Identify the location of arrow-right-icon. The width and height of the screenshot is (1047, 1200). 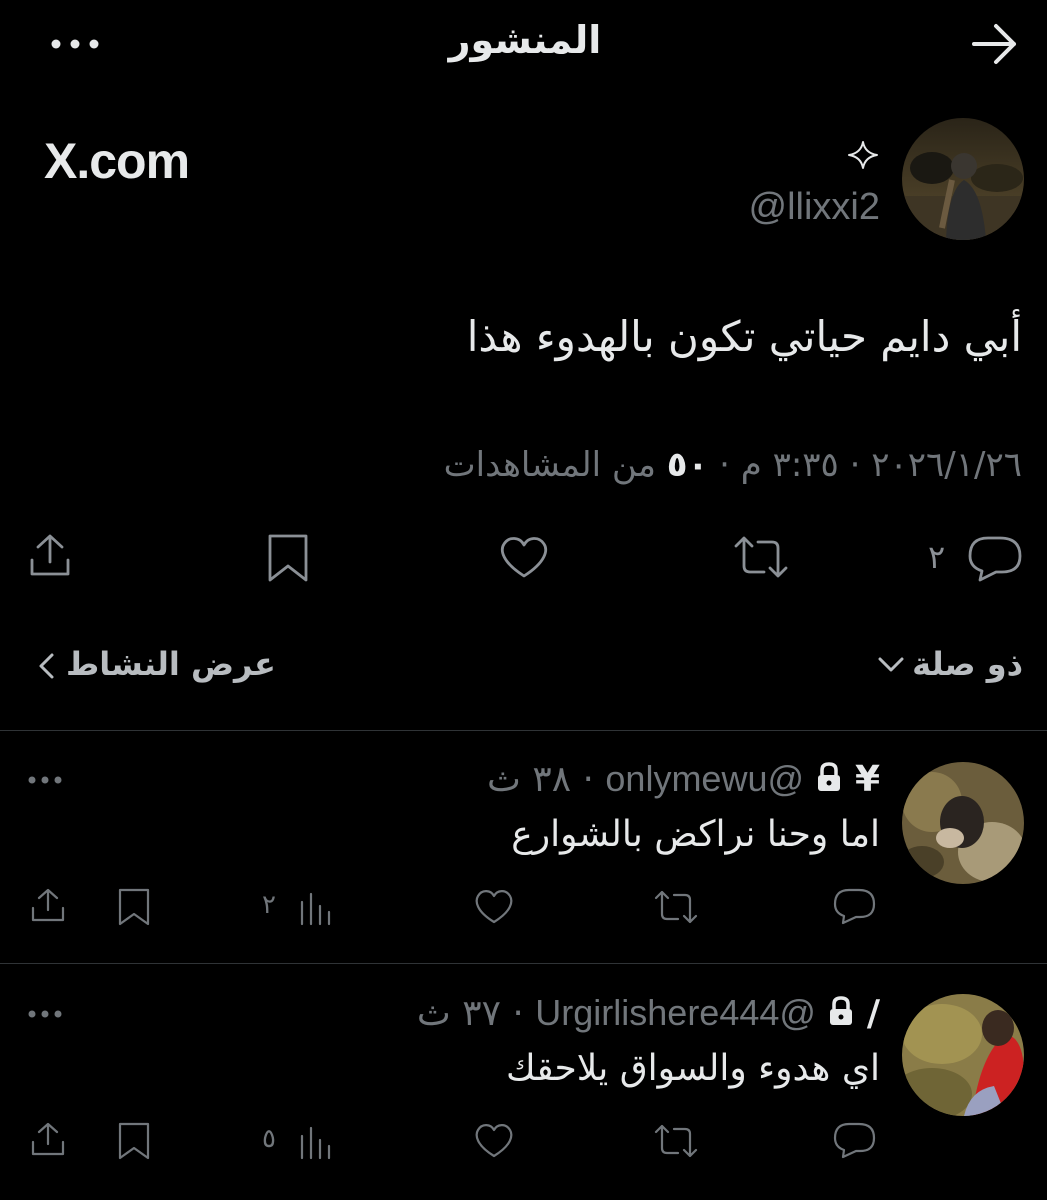
(994, 44).